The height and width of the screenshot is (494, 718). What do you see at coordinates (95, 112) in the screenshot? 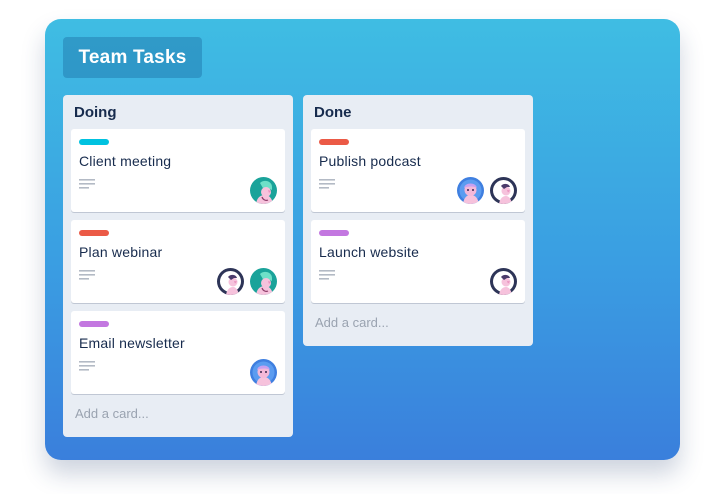
I see `list-title: Doing` at bounding box center [95, 112].